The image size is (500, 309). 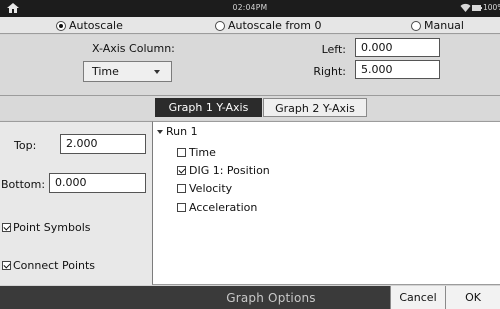 I want to click on radio-autoscale-from-0-label: Autoscale from 0, so click(x=275, y=25).